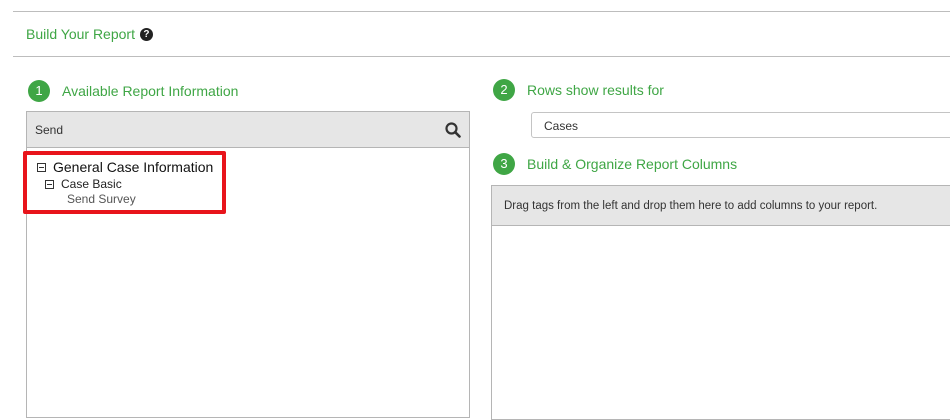 This screenshot has width=950, height=420. Describe the element at coordinates (504, 164) in the screenshot. I see `step-3-badge: 3` at that location.